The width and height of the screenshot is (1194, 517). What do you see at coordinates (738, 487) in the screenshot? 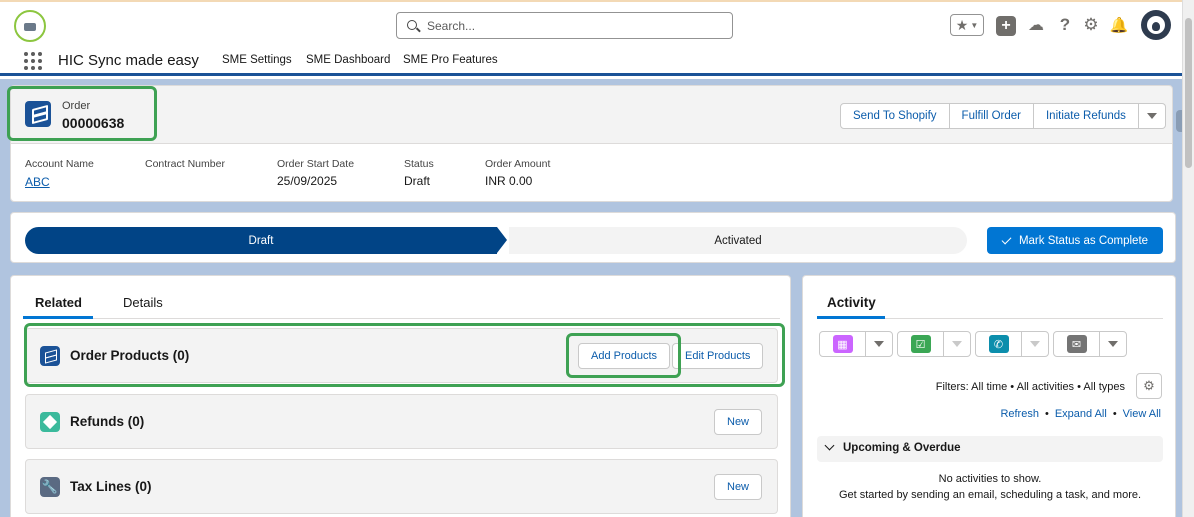
I see `new-tax-line-button: New` at bounding box center [738, 487].